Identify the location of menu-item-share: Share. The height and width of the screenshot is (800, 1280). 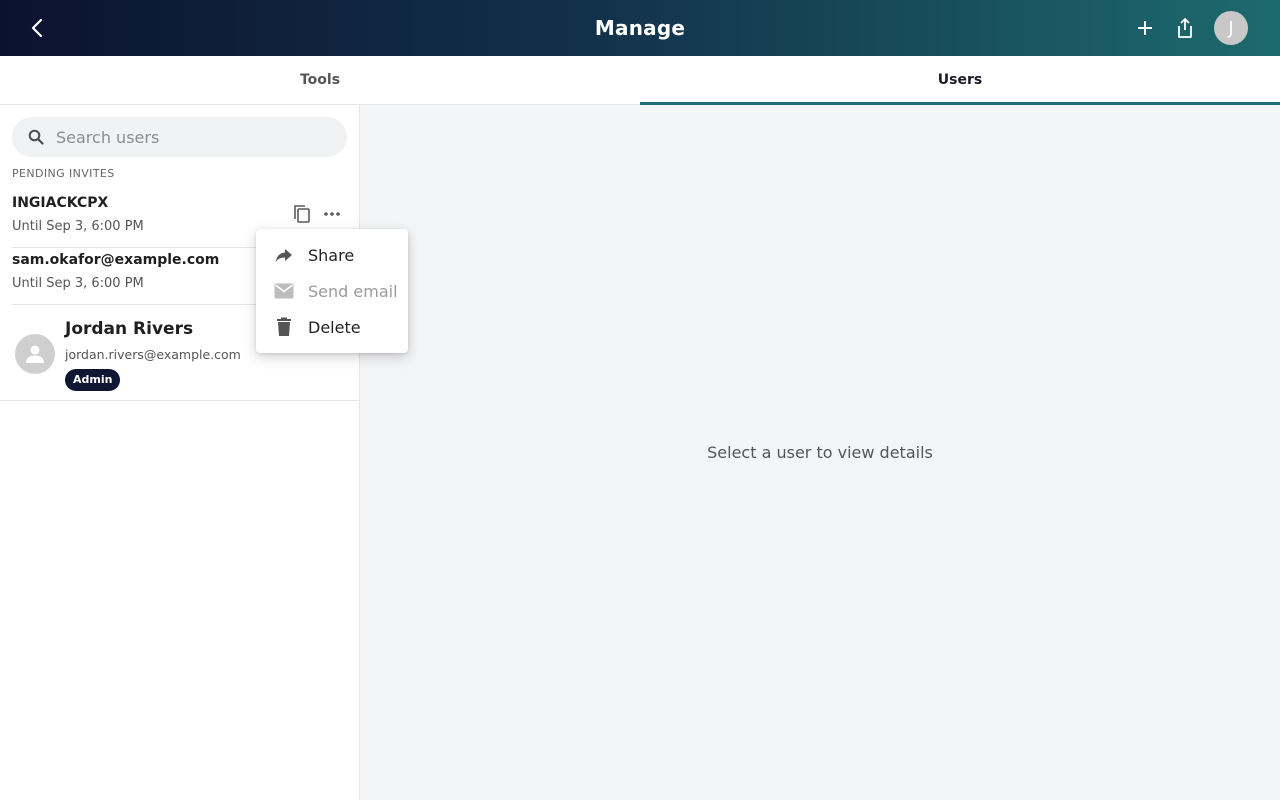
(332, 255).